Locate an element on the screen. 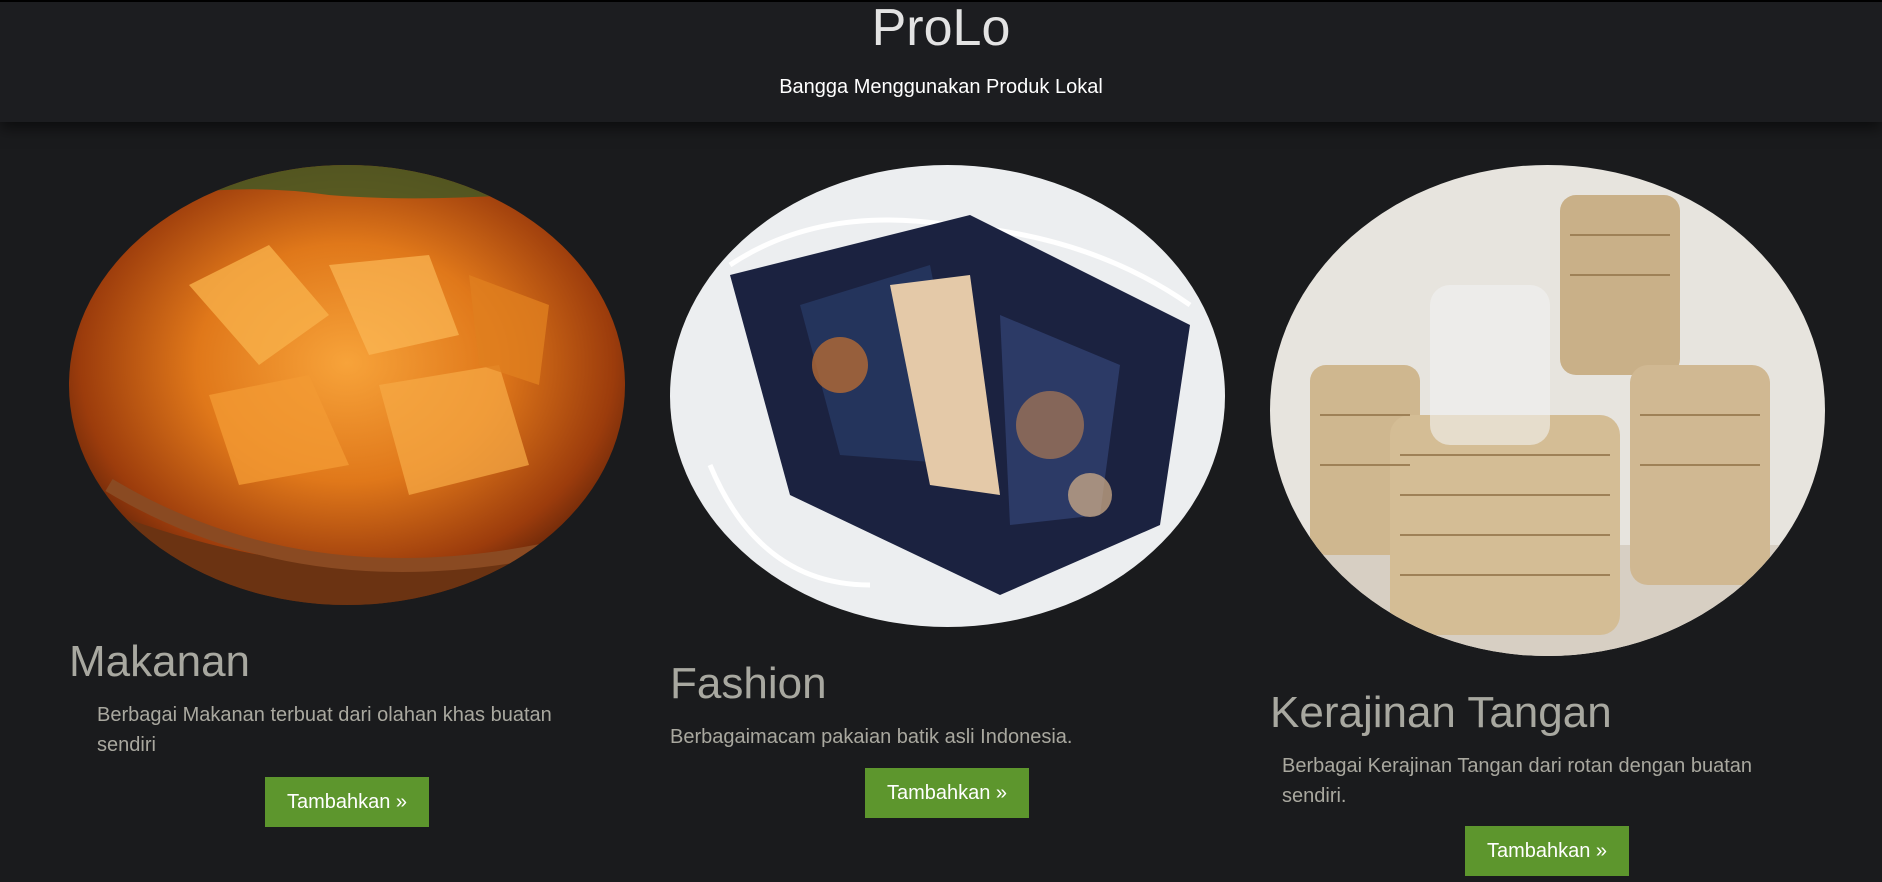 This screenshot has height=882, width=1882. brand-title: ProLo is located at coordinates (941, 28).